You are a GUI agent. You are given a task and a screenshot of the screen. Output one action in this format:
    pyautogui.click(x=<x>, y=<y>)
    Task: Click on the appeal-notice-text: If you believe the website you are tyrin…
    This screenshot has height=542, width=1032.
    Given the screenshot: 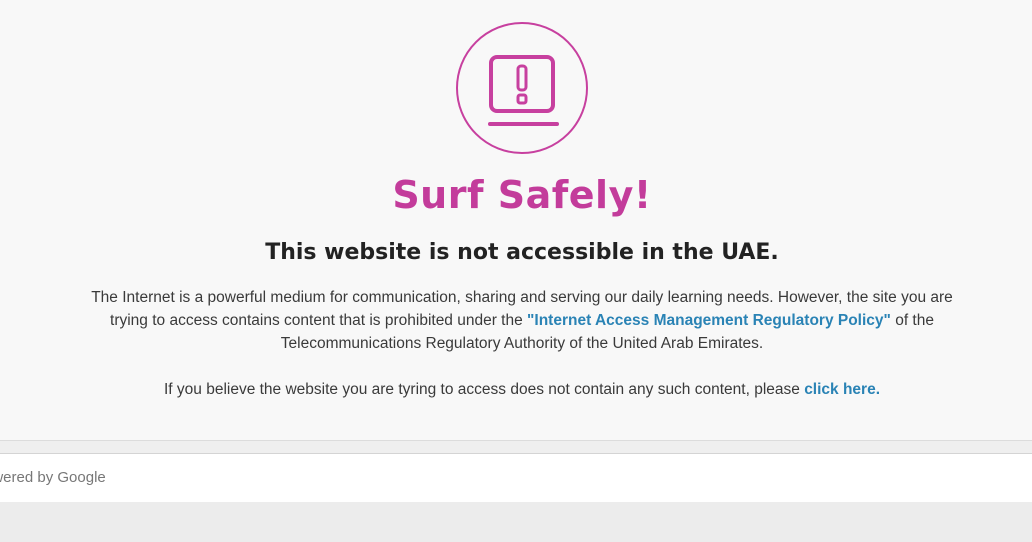 What is the action you would take?
    pyautogui.click(x=484, y=389)
    